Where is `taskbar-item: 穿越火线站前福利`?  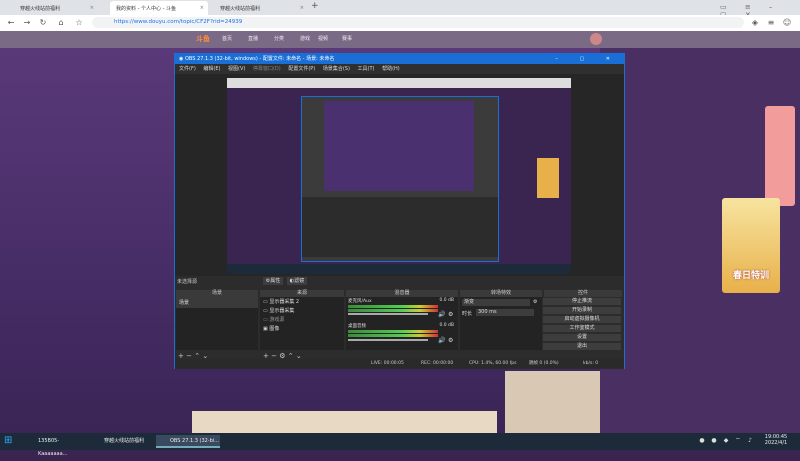 taskbar-item: 穿越火线站前福利 is located at coordinates (122, 441).